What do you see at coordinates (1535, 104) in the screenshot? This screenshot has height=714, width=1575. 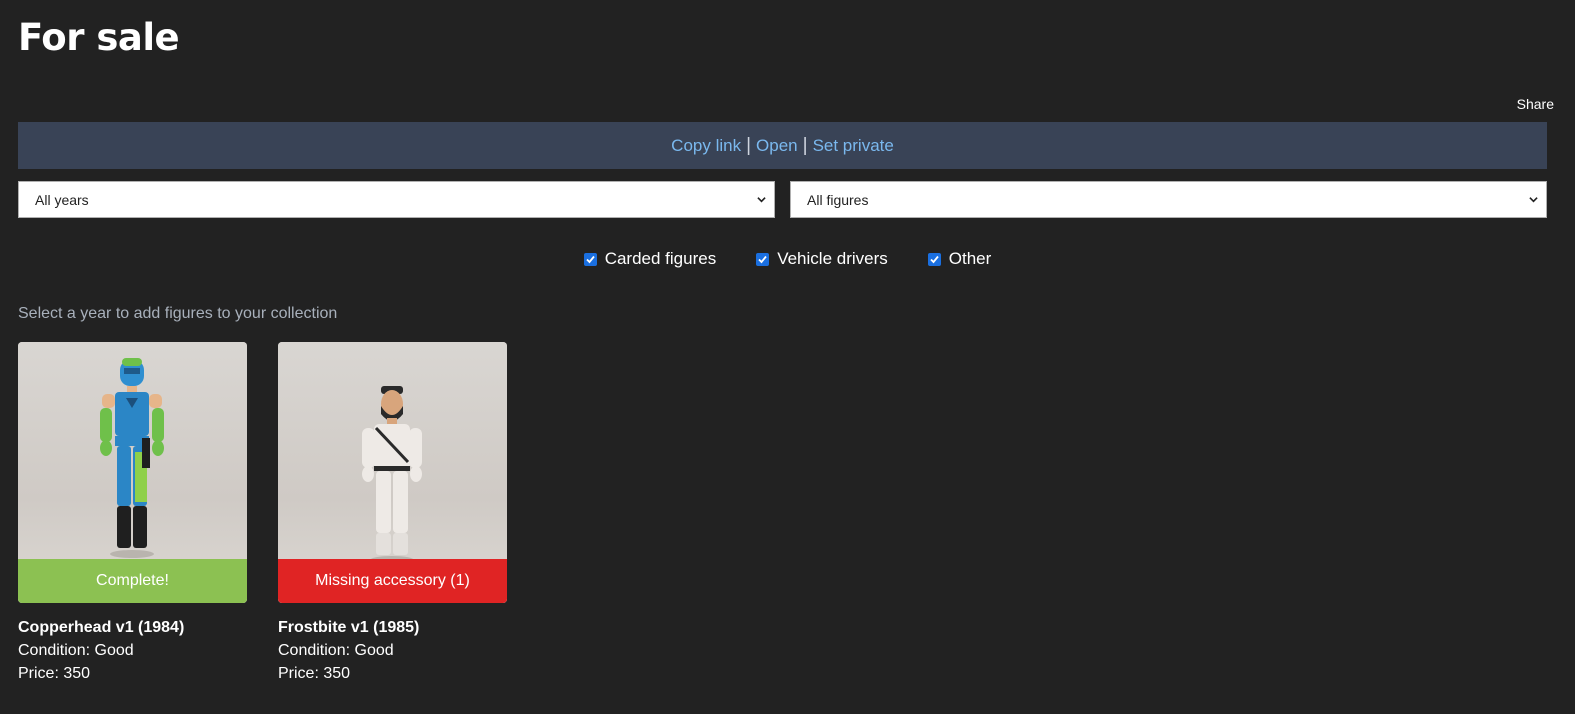 I see `share-label: Share` at bounding box center [1535, 104].